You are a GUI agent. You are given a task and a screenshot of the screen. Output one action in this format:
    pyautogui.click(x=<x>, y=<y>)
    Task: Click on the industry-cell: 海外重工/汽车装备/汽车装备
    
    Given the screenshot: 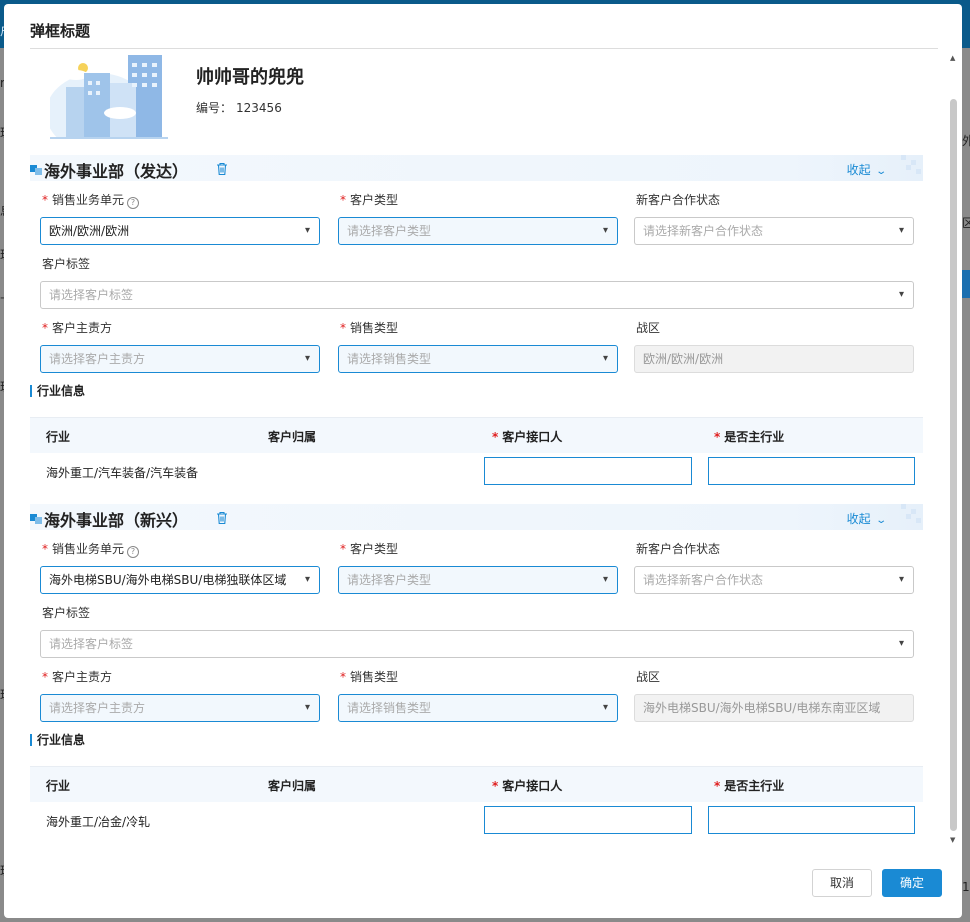 What is the action you would take?
    pyautogui.click(x=122, y=473)
    